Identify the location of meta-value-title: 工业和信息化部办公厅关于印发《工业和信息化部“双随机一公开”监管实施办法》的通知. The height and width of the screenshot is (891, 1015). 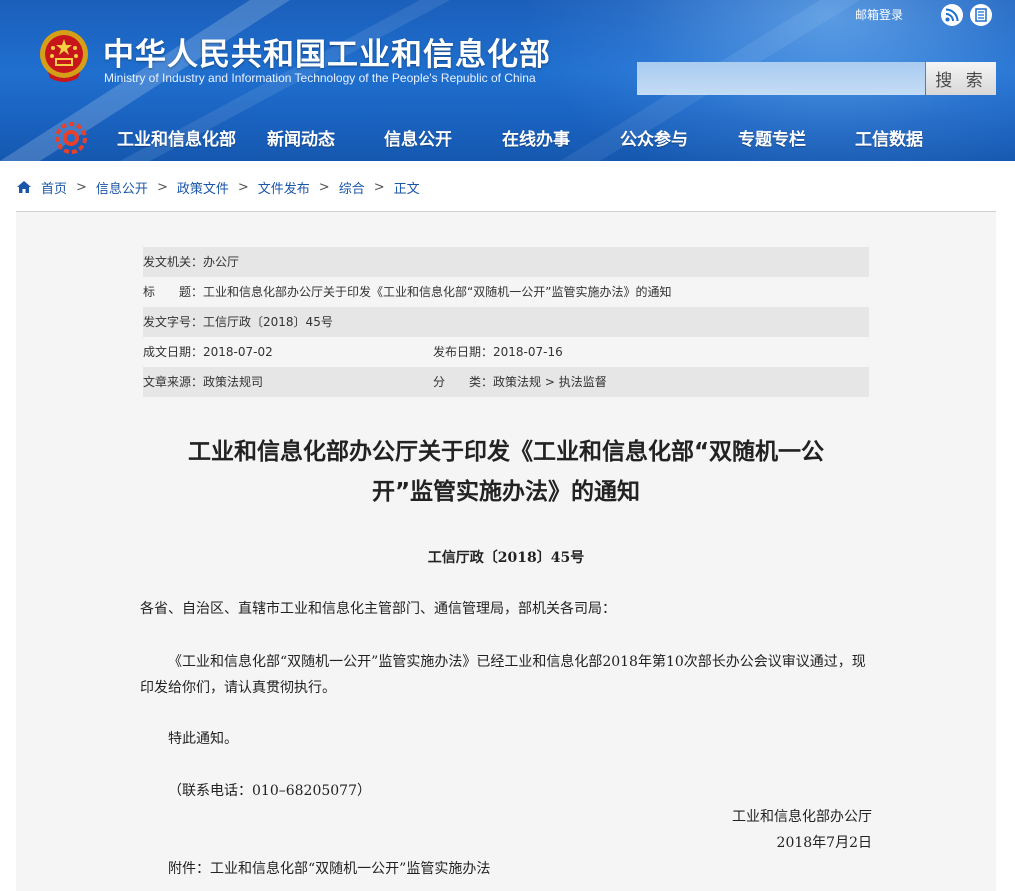
(437, 292).